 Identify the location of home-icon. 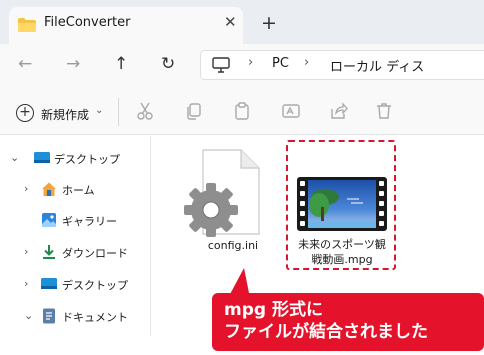
(49, 189).